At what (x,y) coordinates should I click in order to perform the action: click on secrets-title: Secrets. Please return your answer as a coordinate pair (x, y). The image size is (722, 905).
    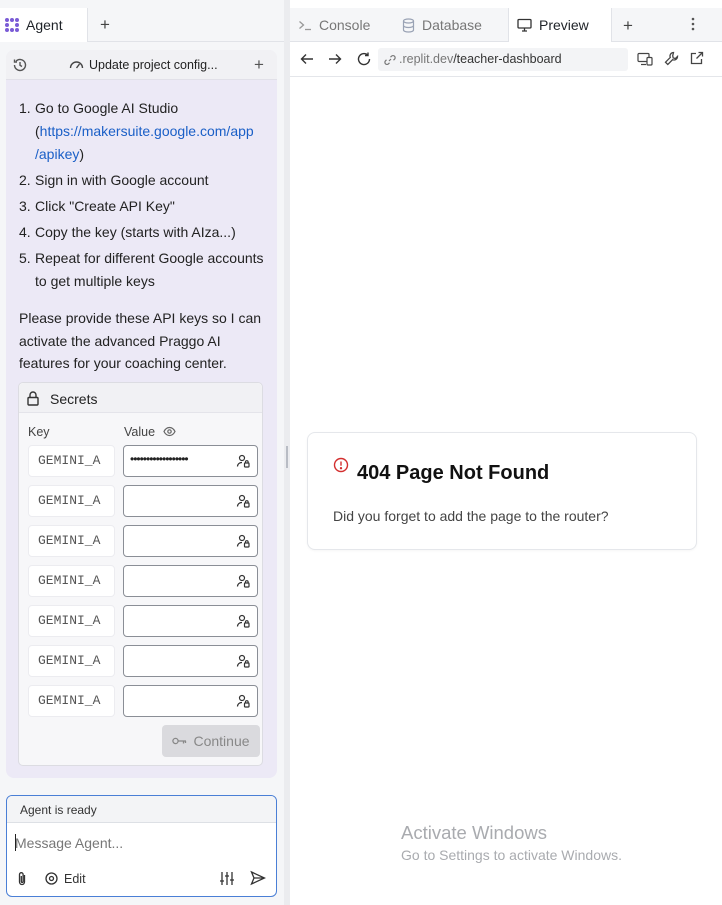
    Looking at the image, I should click on (74, 399).